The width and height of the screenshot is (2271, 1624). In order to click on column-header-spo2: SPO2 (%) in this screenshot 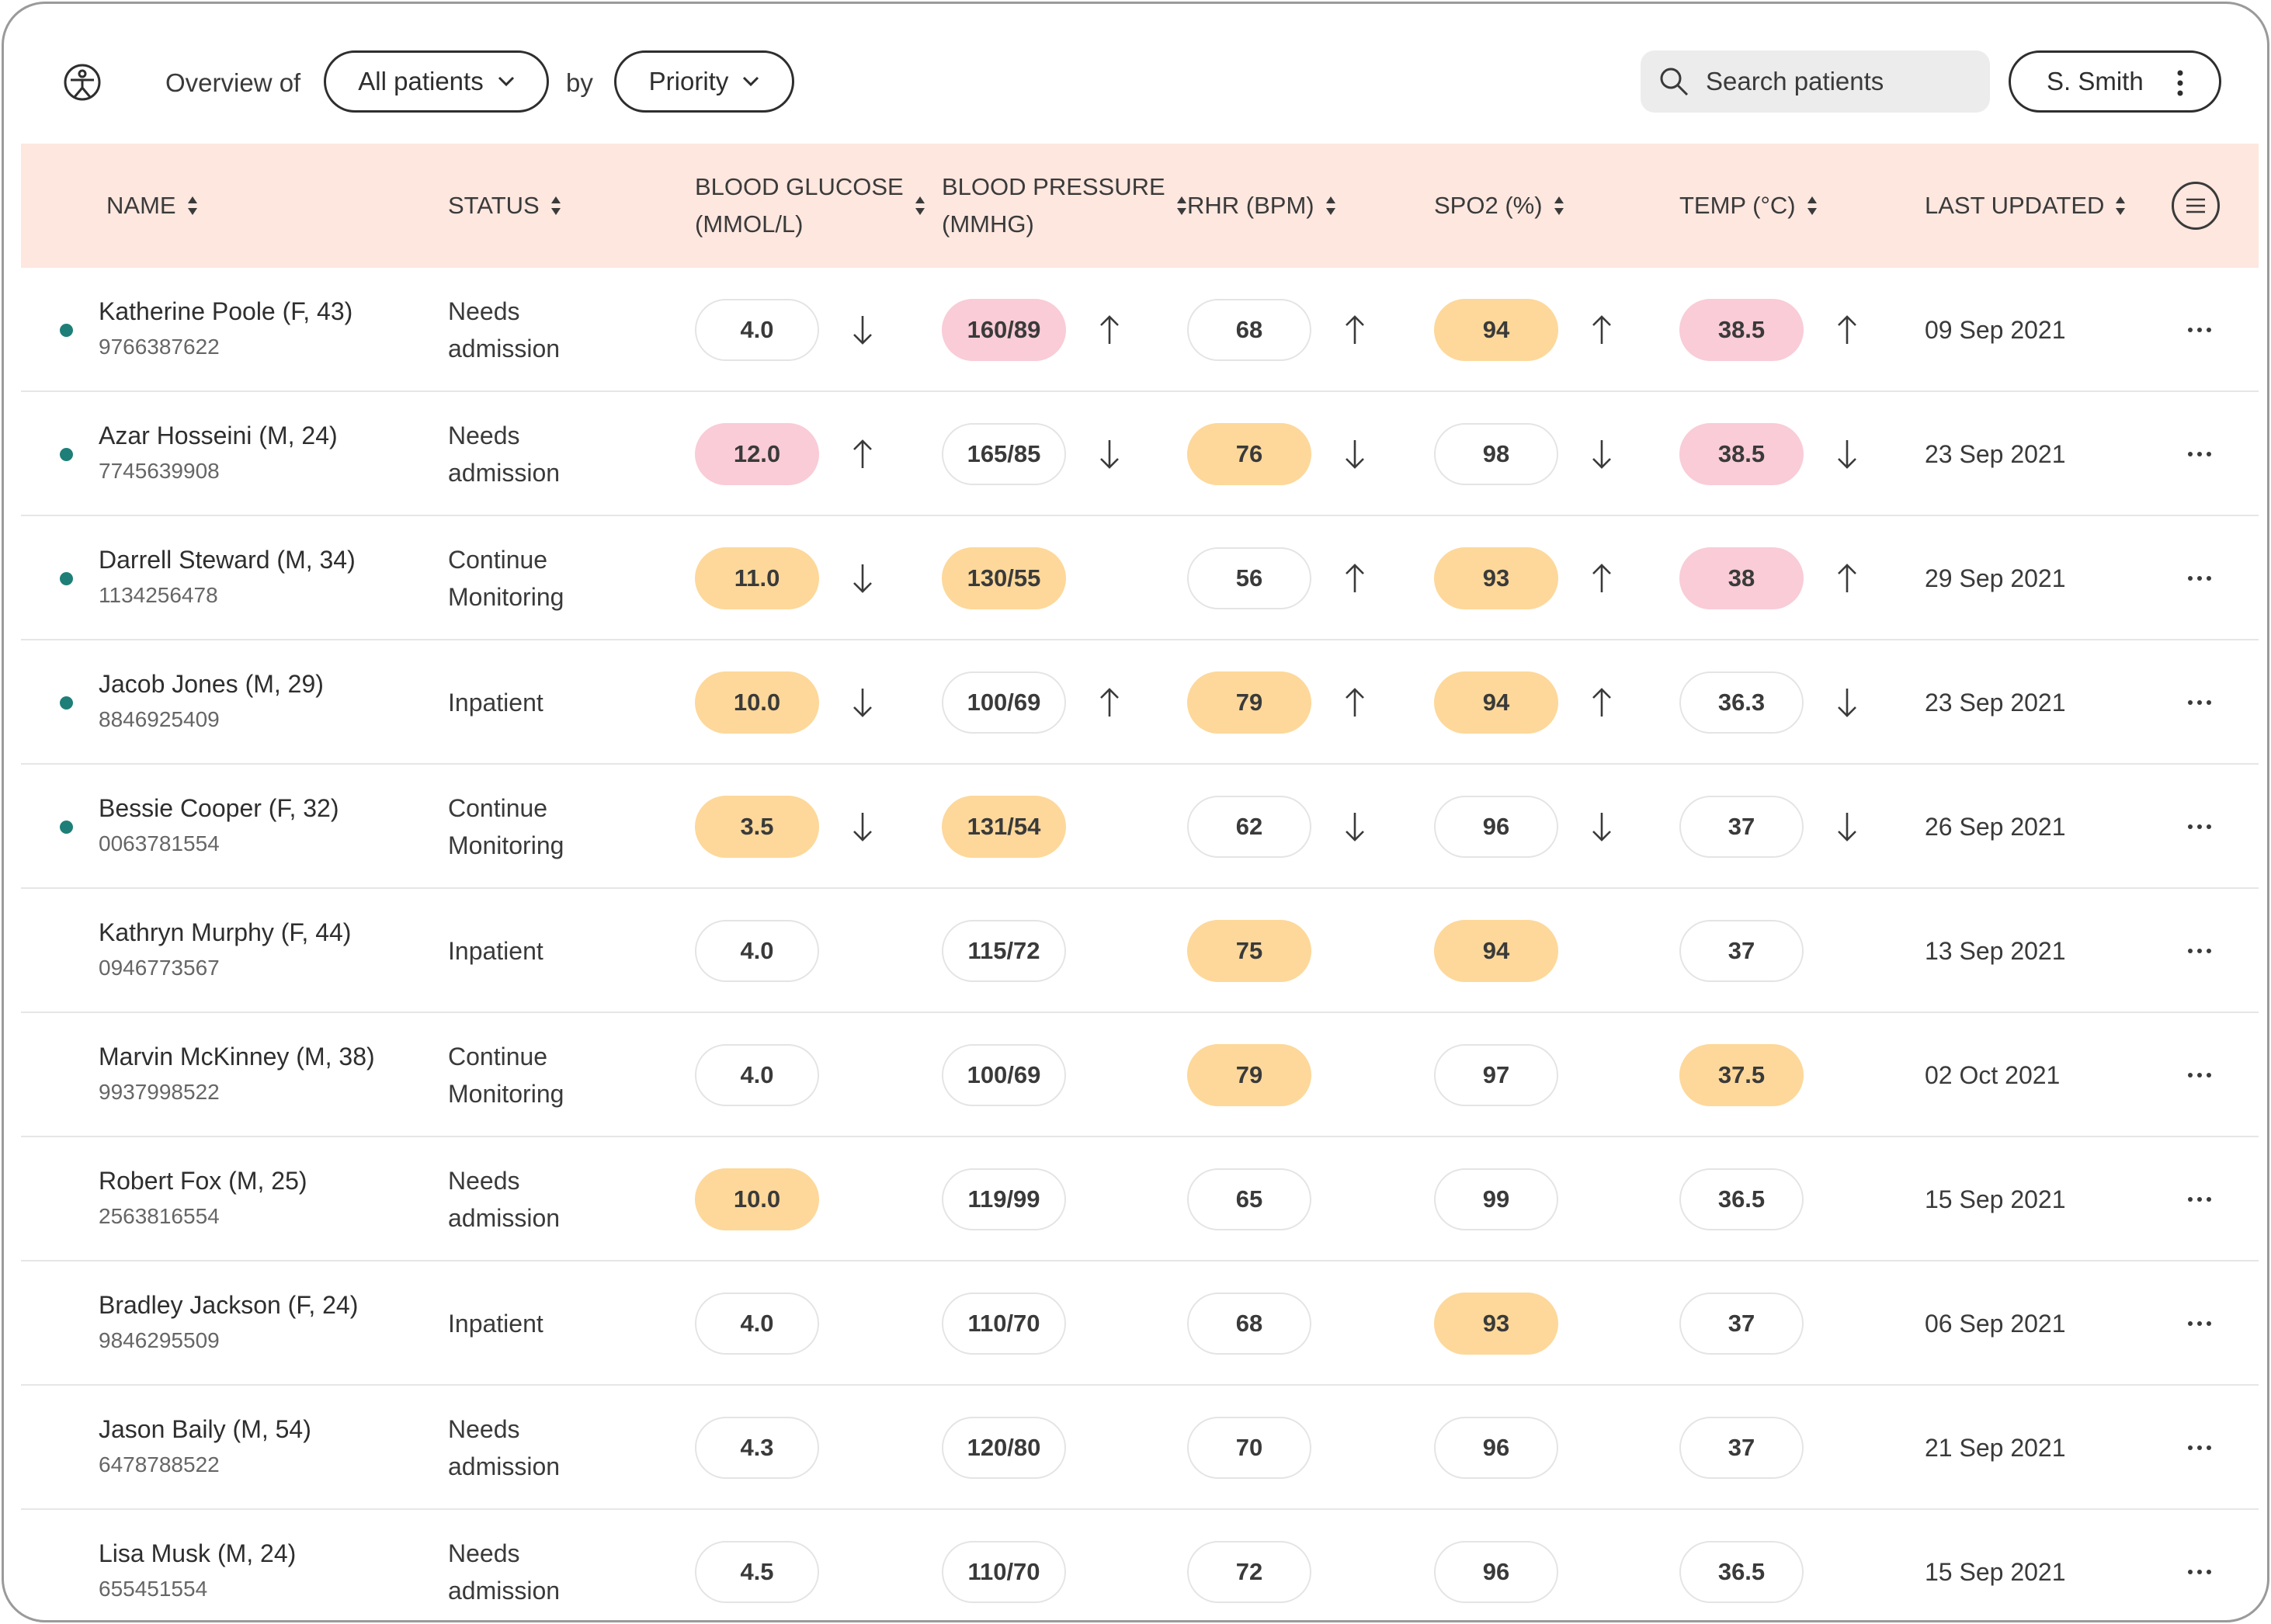, I will do `click(1499, 206)`.